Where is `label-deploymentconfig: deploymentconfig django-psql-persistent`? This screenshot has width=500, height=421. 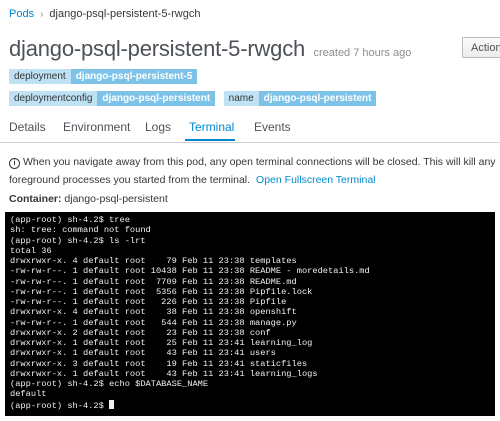 label-deploymentconfig: deploymentconfig django-psql-persistent is located at coordinates (112, 98).